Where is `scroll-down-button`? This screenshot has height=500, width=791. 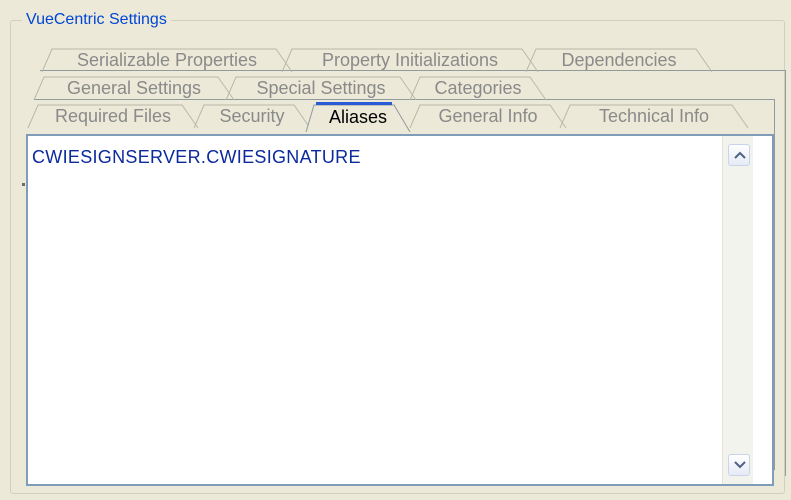 scroll-down-button is located at coordinates (739, 465).